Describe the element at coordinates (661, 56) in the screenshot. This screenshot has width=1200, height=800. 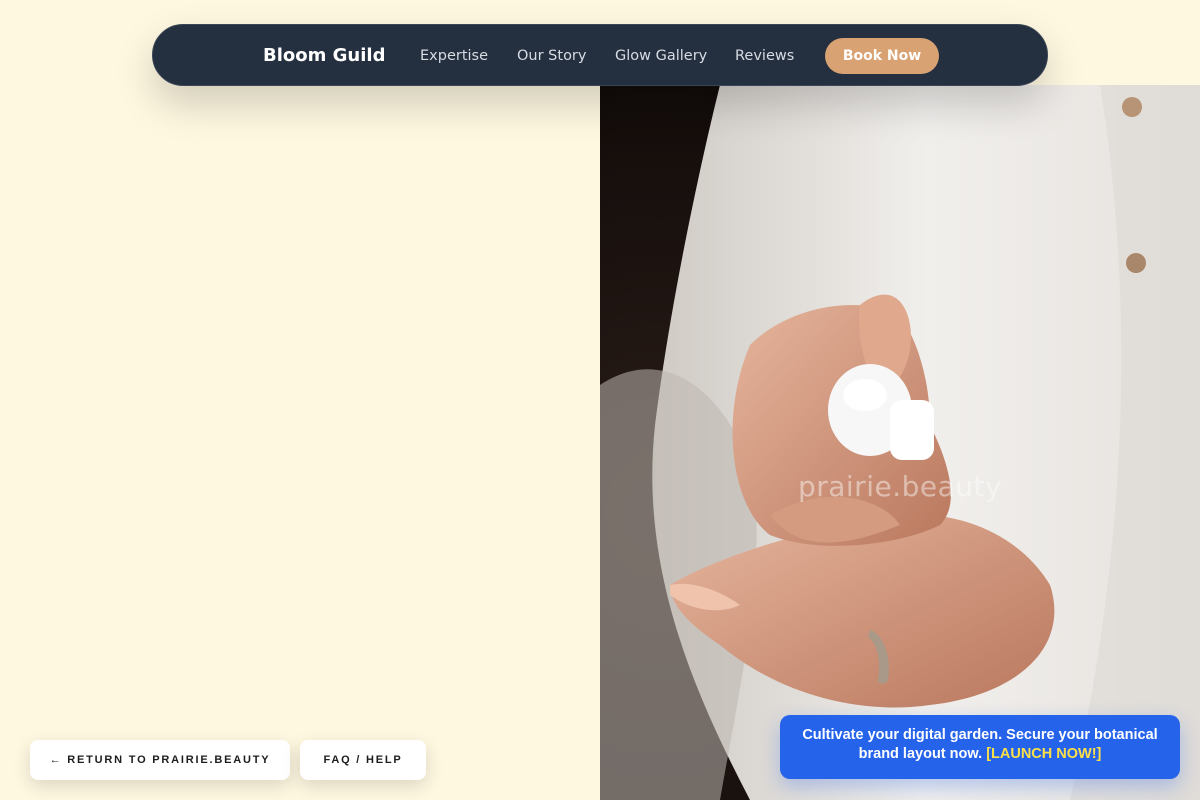
I see `nav-link-glow-gallery: Glow Gallery` at that location.